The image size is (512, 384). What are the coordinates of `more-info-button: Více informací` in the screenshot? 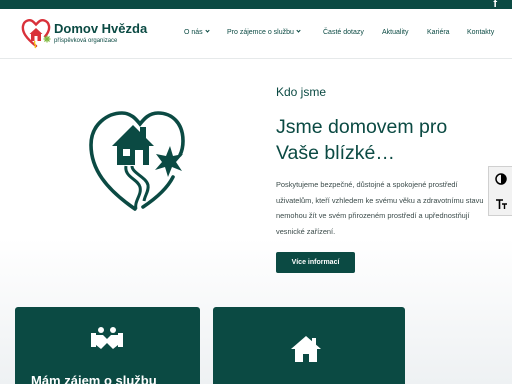 It's located at (315, 262).